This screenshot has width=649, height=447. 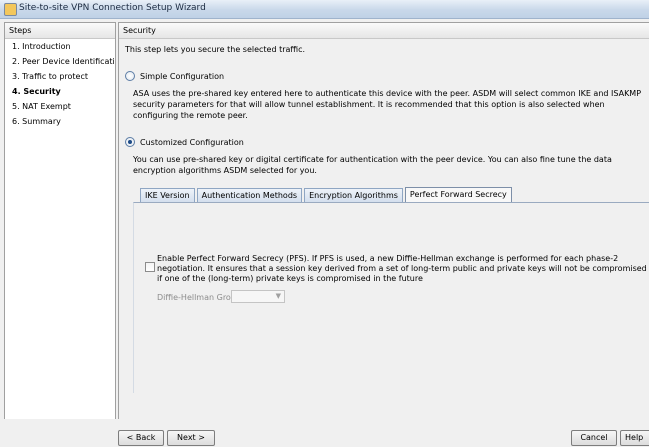 I want to click on simple-configuration-radio-button, so click(x=130, y=76).